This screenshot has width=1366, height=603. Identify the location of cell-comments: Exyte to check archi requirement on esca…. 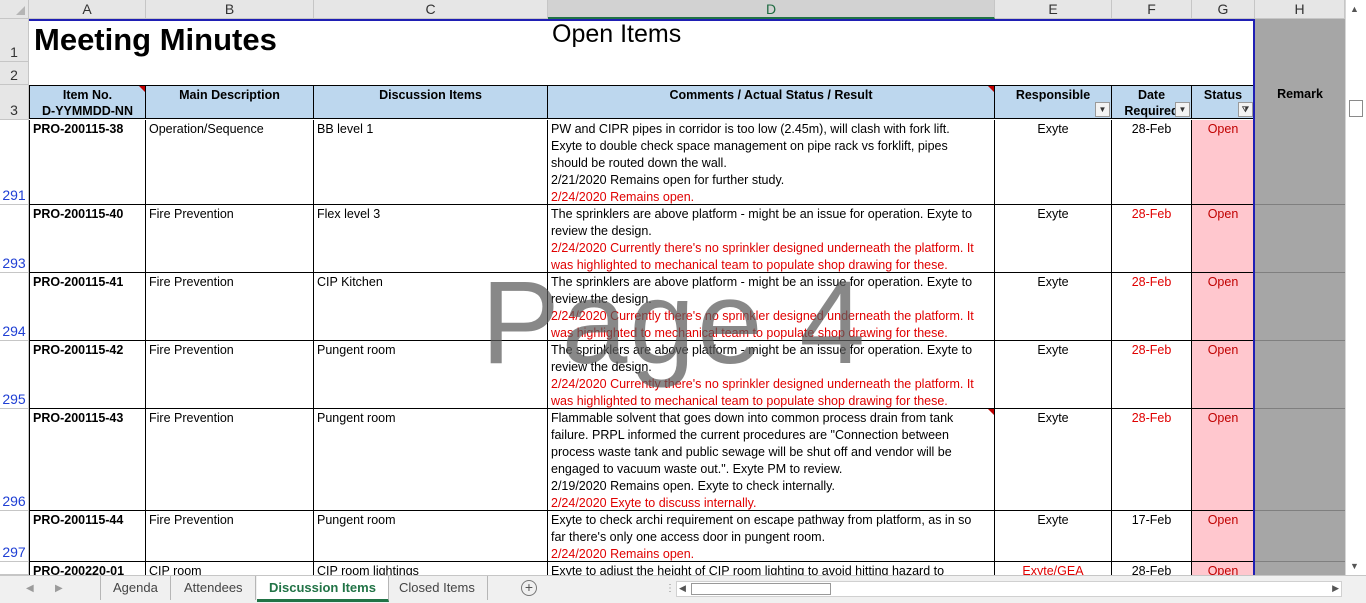
(771, 536).